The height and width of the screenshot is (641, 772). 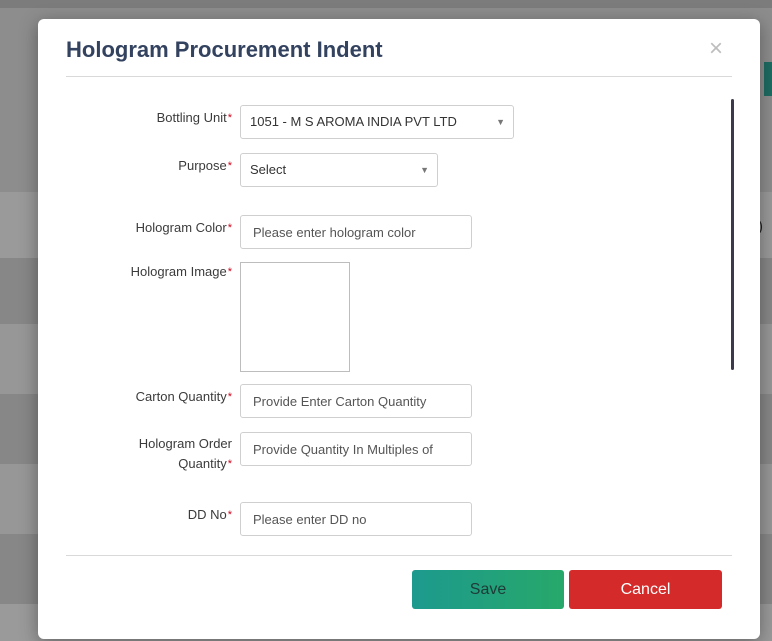 What do you see at coordinates (356, 449) in the screenshot?
I see `hologram-order-quantity-input` at bounding box center [356, 449].